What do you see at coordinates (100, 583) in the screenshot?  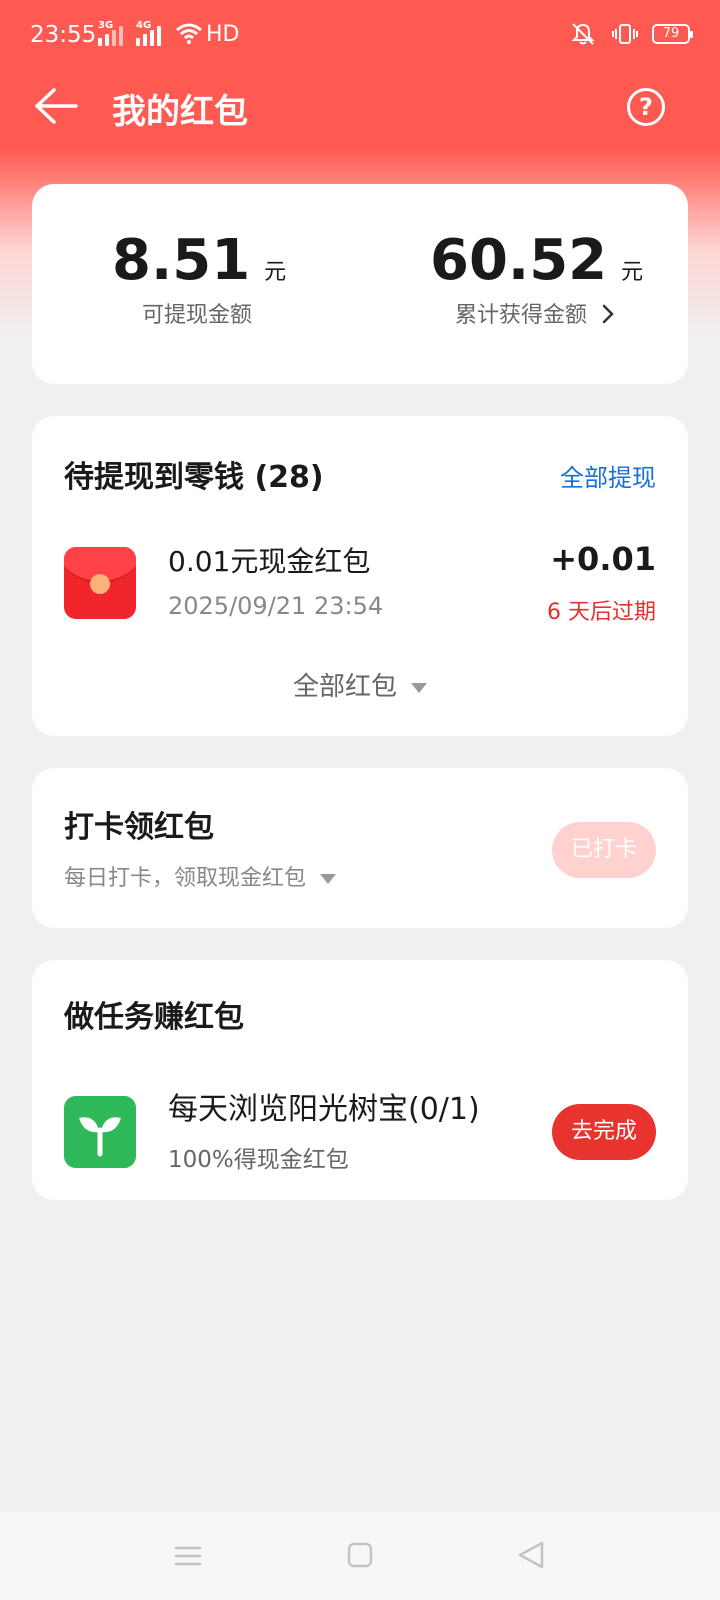 I see `red-envelope-icon` at bounding box center [100, 583].